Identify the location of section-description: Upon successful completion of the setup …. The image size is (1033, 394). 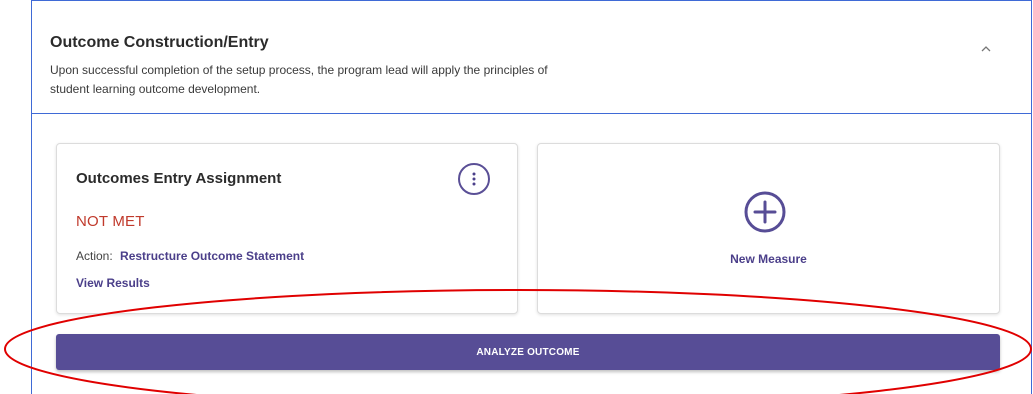
(299, 79).